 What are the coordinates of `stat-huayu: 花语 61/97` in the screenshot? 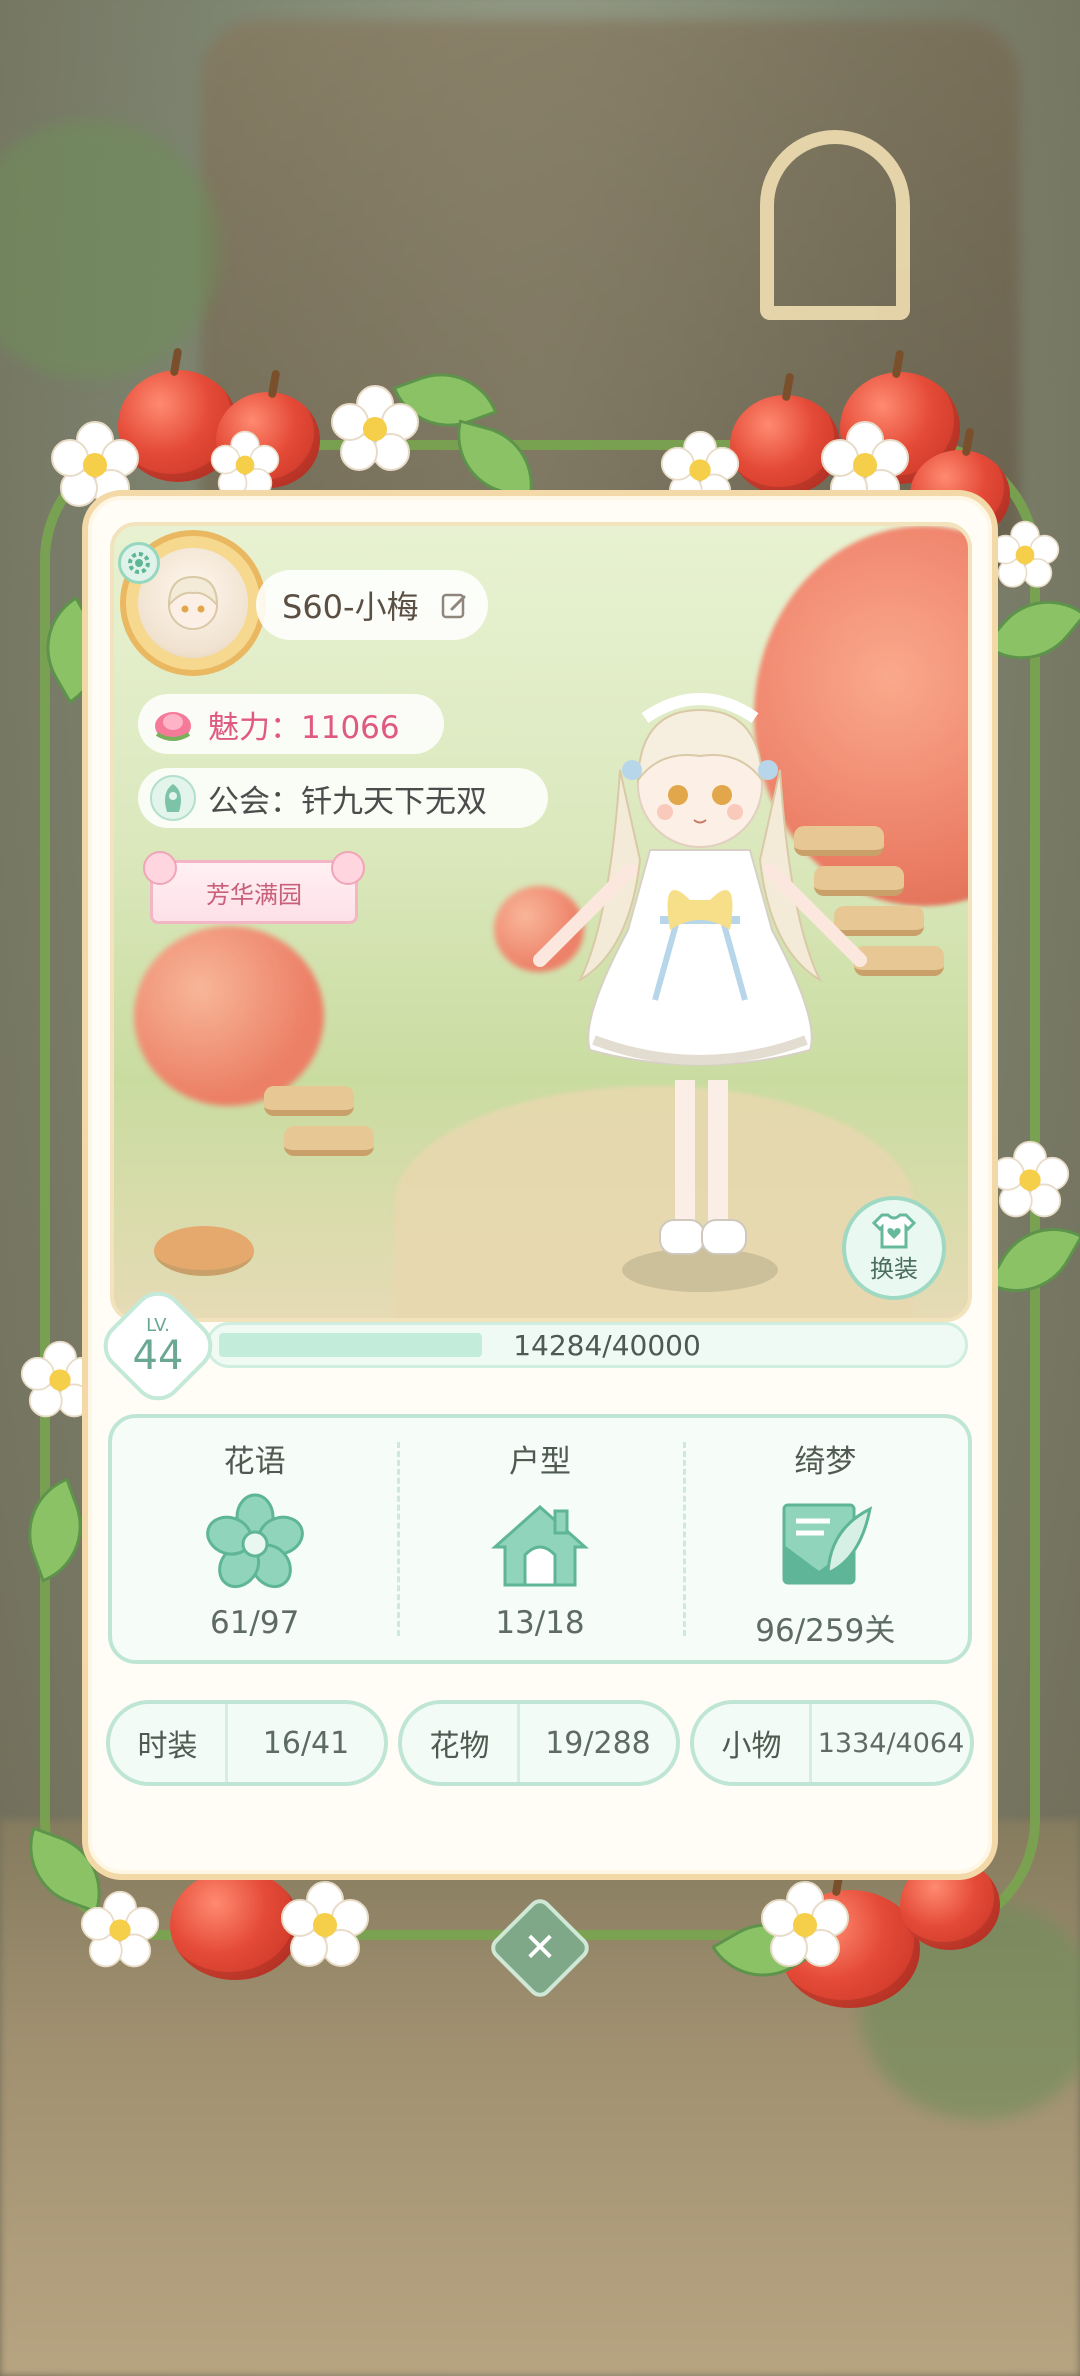 It's located at (254, 1539).